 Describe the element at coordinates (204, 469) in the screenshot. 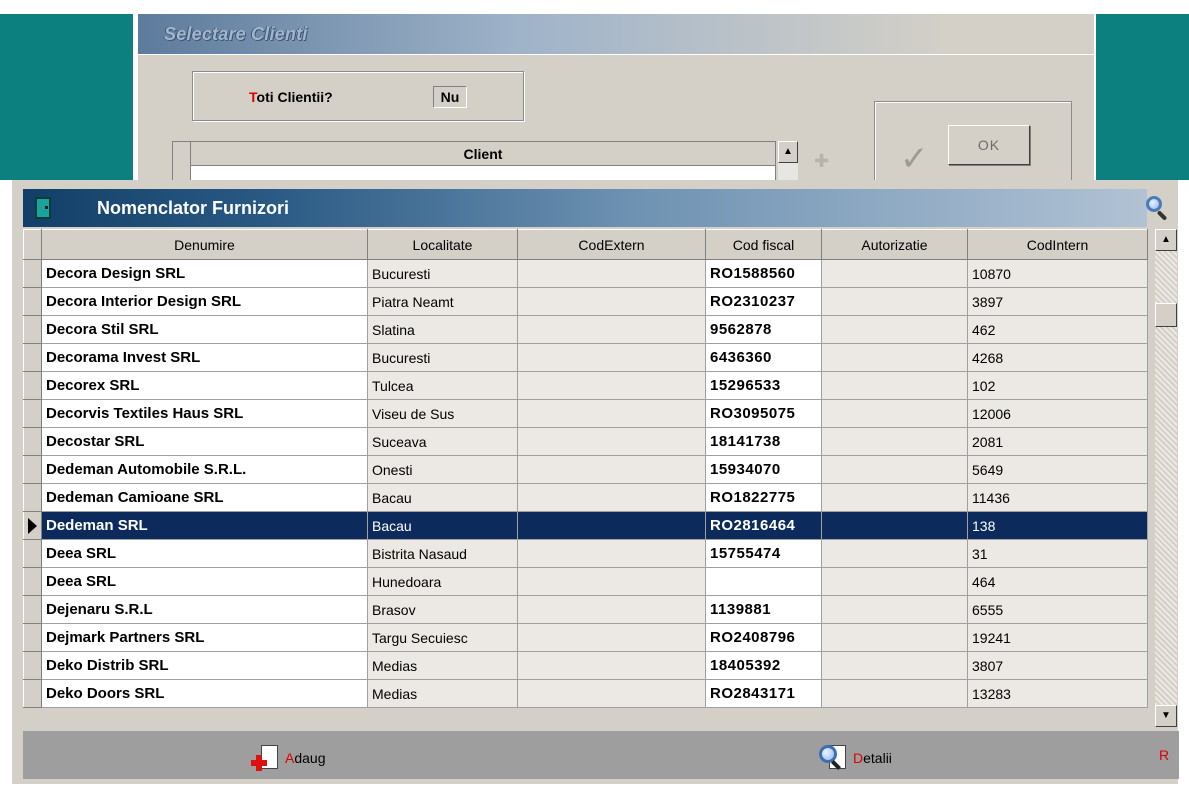

I see `cell-denumire: Dedeman Automobile S.R.L.` at that location.